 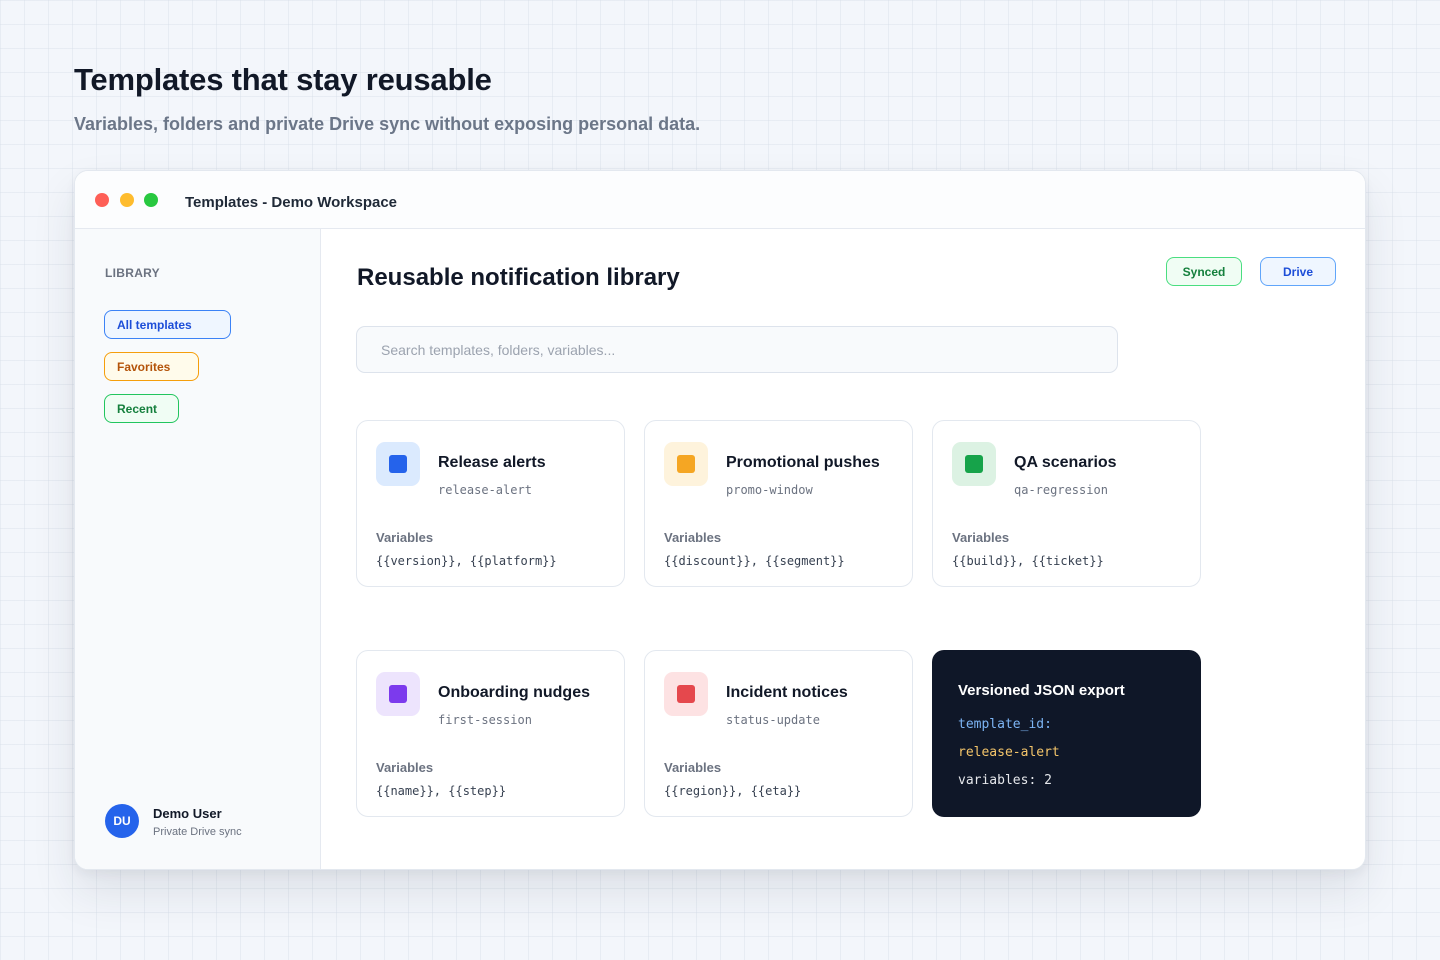 What do you see at coordinates (1041, 690) in the screenshot?
I see `export-title: Versioned JSON export` at bounding box center [1041, 690].